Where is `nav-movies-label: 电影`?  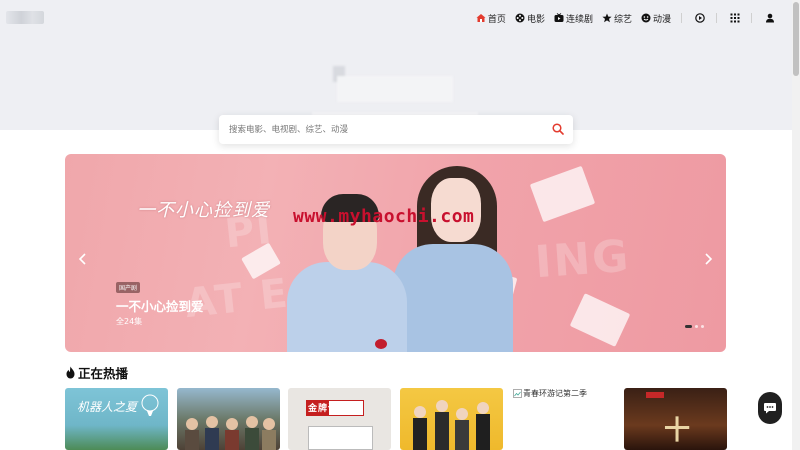
nav-movies-label: 电影 is located at coordinates (535, 19).